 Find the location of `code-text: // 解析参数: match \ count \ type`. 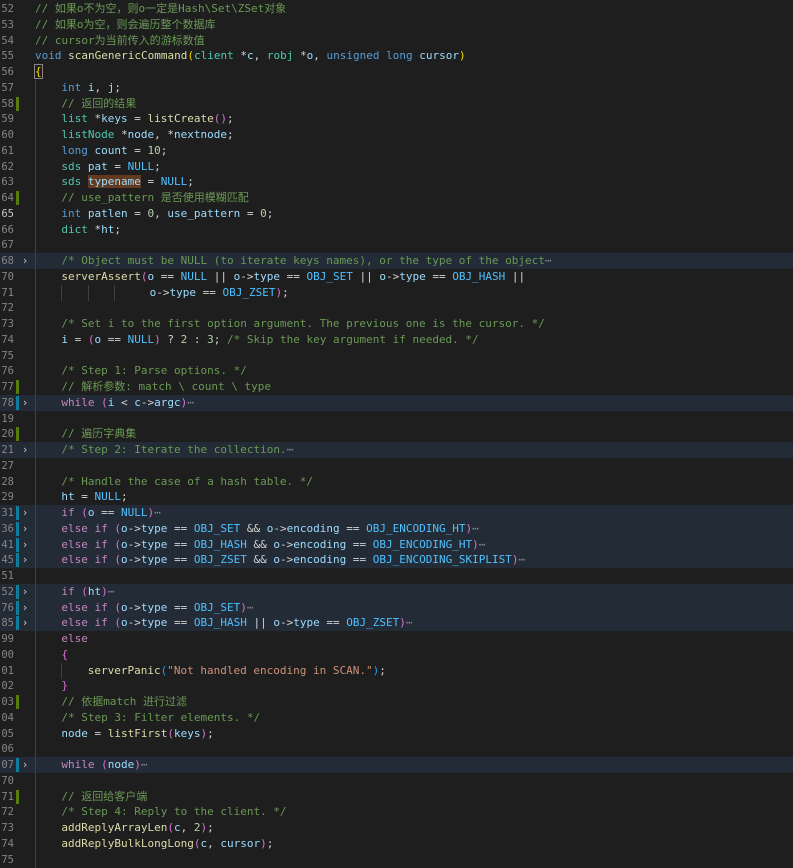

code-text: // 解析参数: match \ count \ type is located at coordinates (166, 387).